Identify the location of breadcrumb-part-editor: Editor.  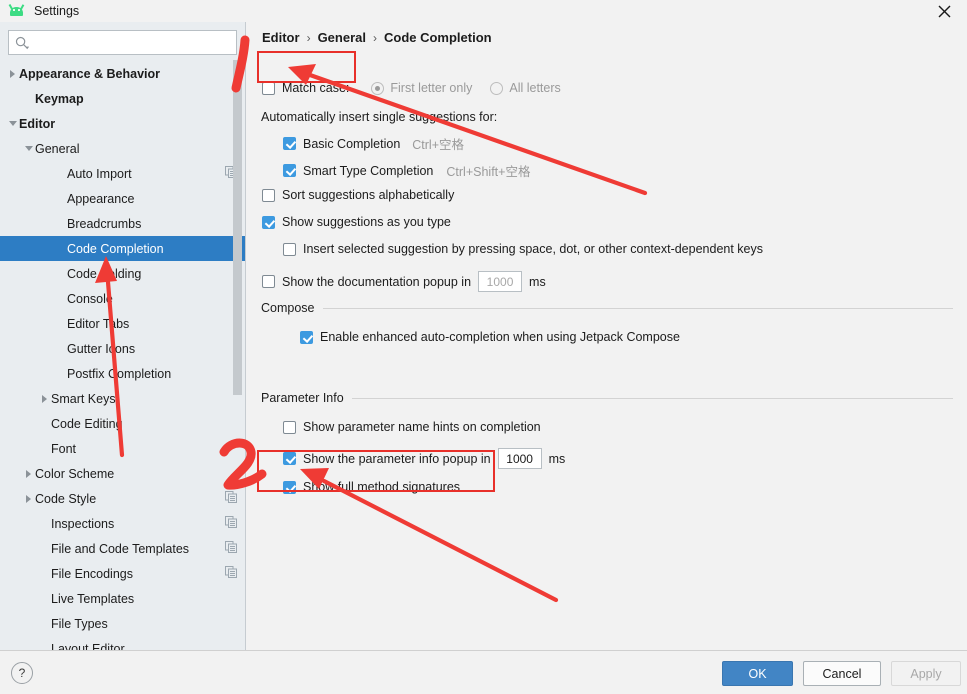
(281, 37).